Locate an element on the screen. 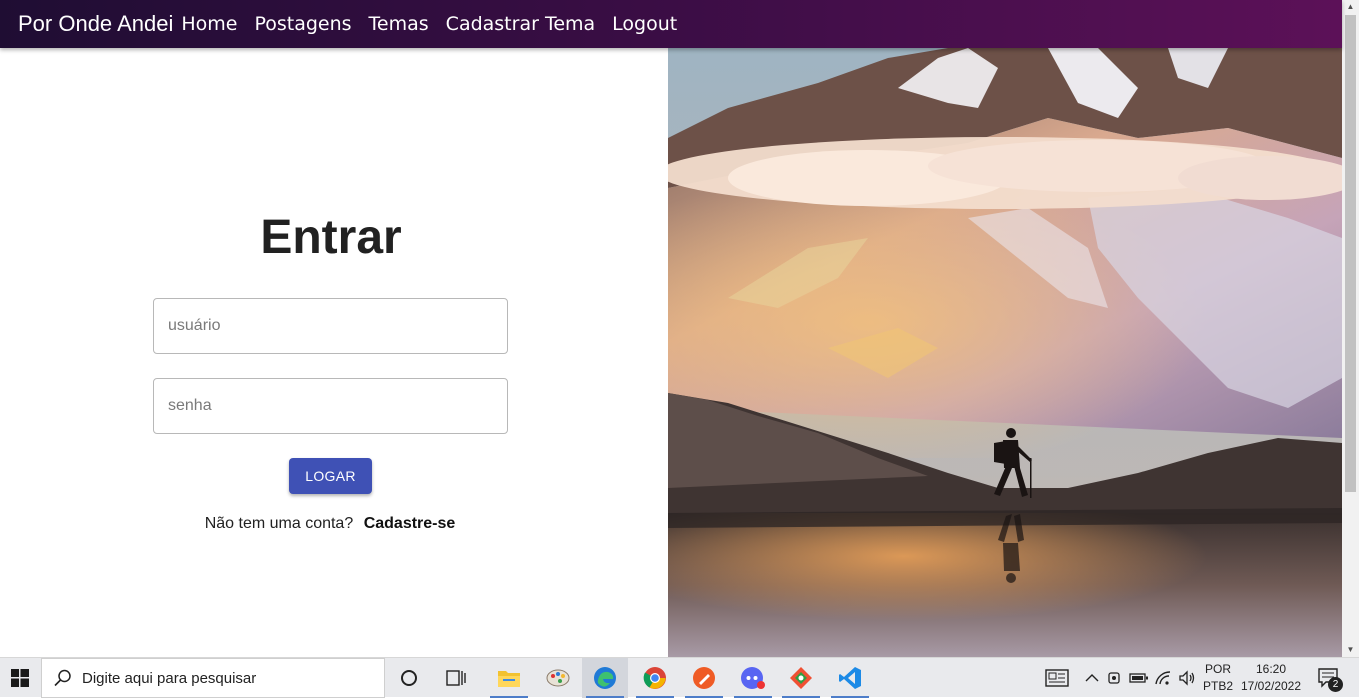 This screenshot has width=1359, height=698. signup-prompt: Não tem uma conta? is located at coordinates (279, 523).